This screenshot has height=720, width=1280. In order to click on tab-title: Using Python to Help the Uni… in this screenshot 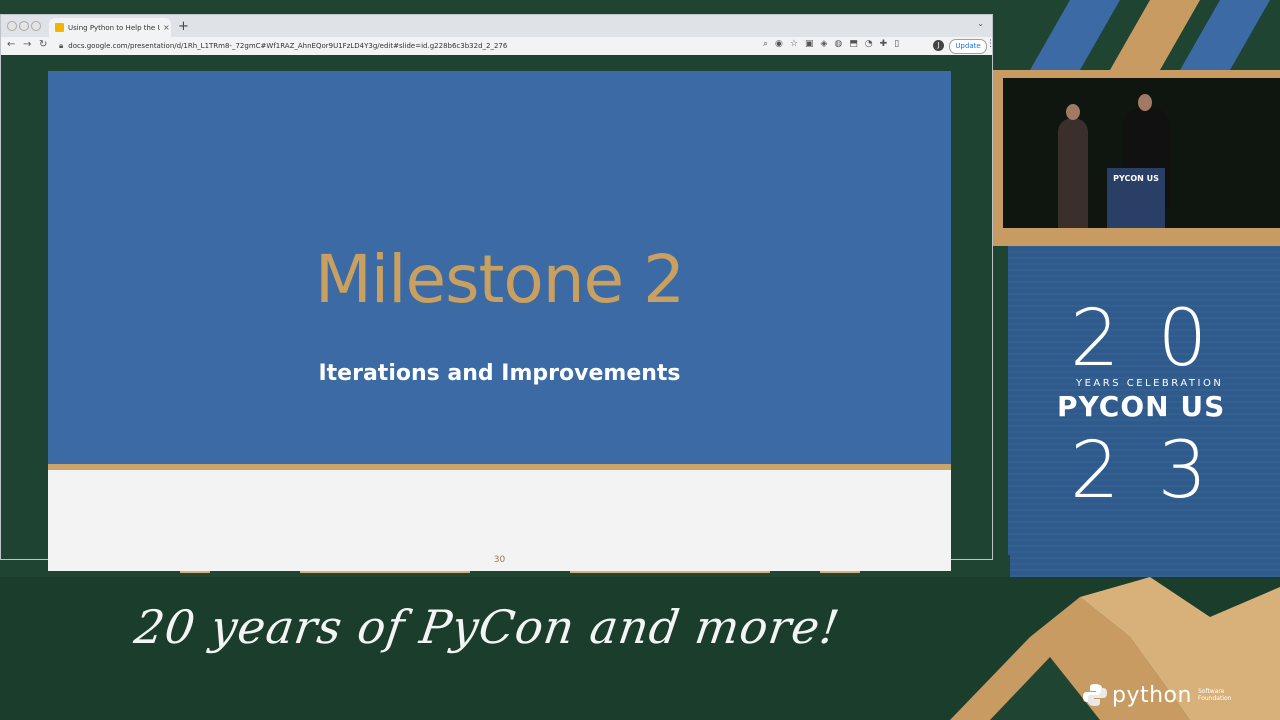, I will do `click(114, 27)`.